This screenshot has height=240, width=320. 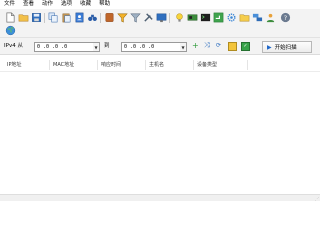 What do you see at coordinates (207, 45) in the screenshot?
I see `shuffle-icon: ⤨` at bounding box center [207, 45].